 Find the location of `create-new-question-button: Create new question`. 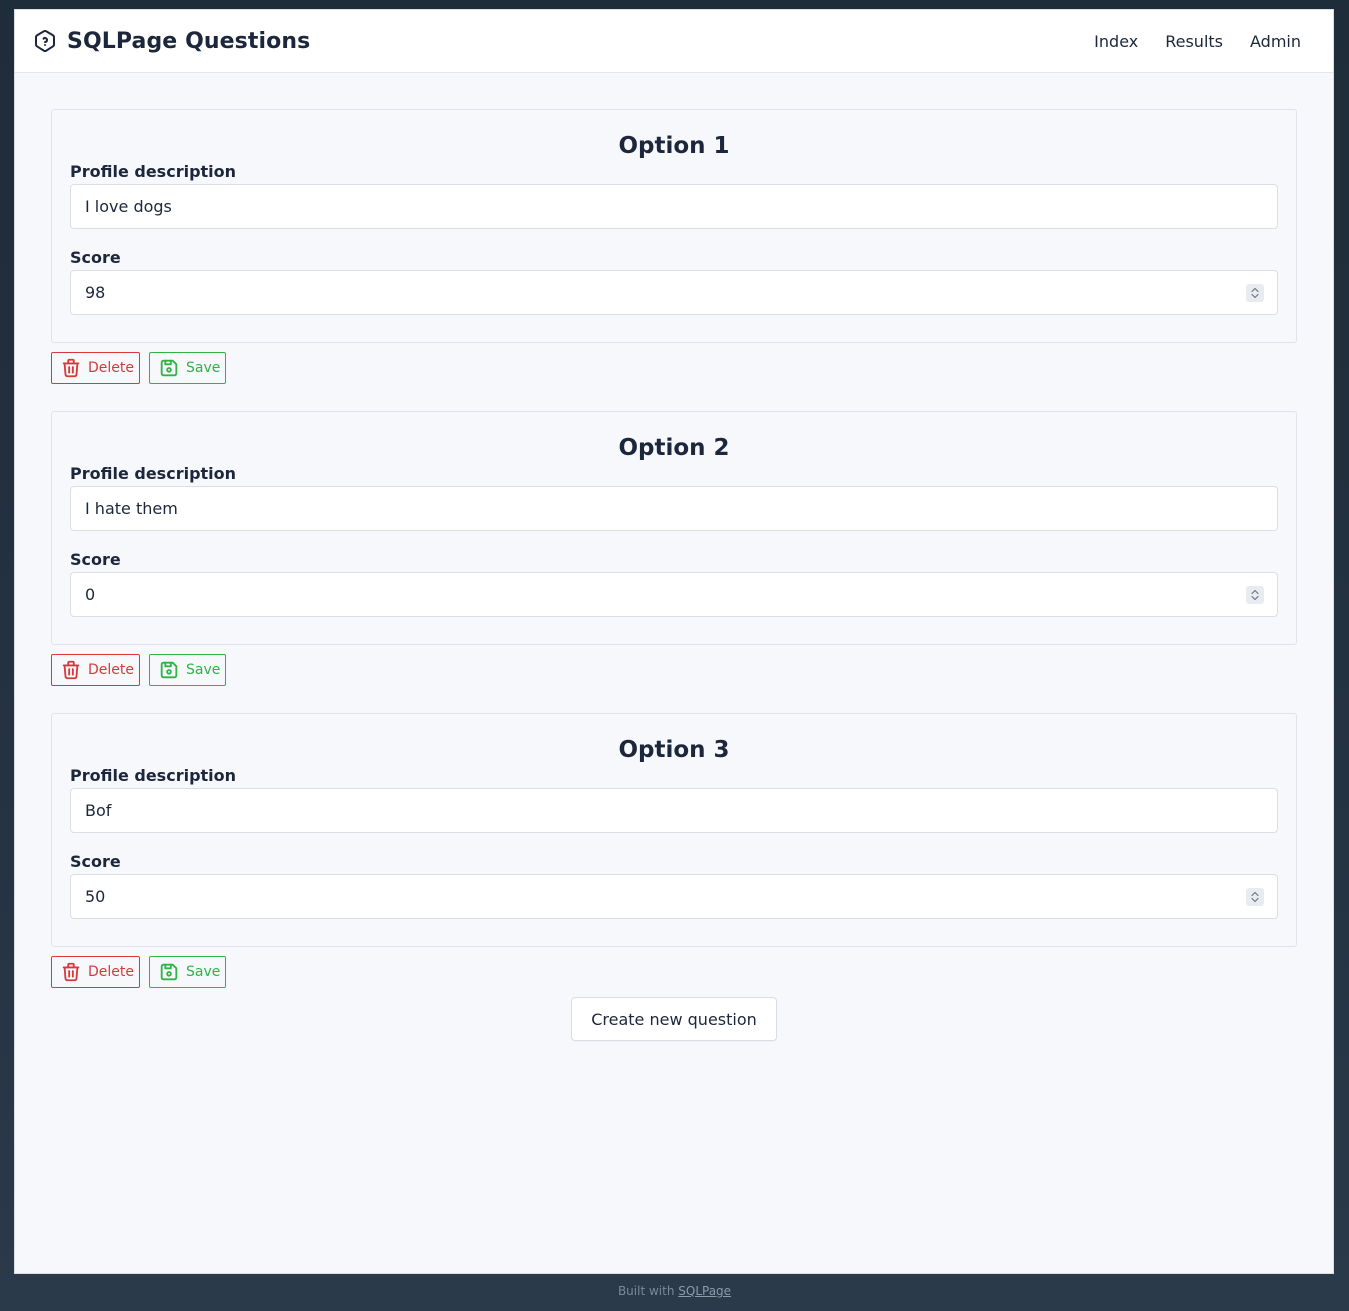

create-new-question-button: Create new question is located at coordinates (674, 1019).